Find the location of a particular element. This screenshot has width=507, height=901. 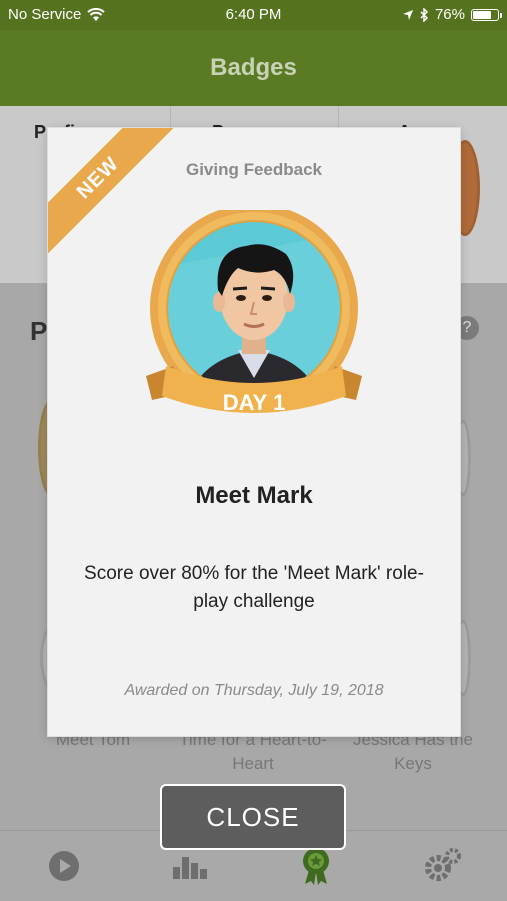

awarded-date: Awarded on Thursday, July 19, 2018 is located at coordinates (254, 690).